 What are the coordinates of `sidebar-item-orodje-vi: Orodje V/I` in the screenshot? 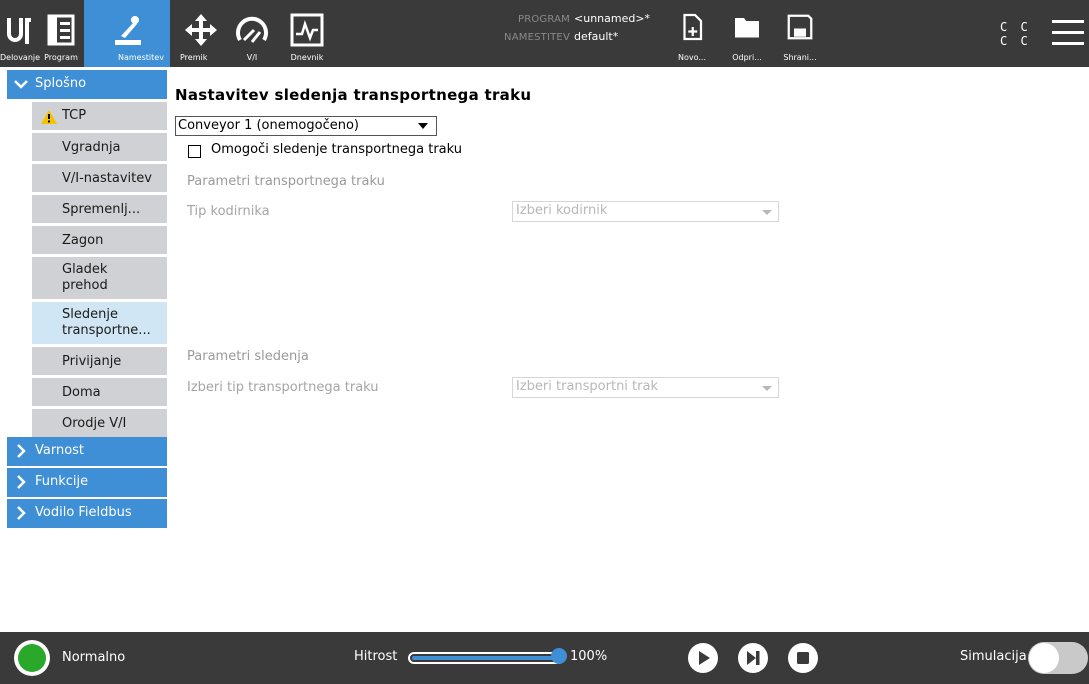 It's located at (99, 423).